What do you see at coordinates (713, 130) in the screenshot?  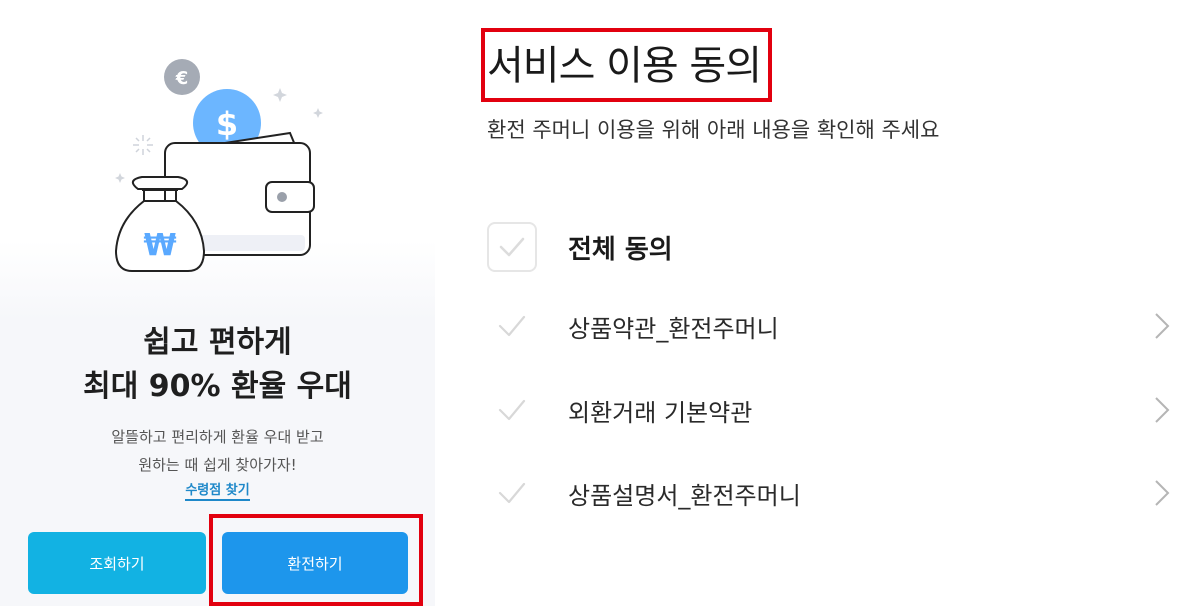 I see `page-subtitle: 환전 주머니 이용을 위해 아래 내용을 확인해 주세요` at bounding box center [713, 130].